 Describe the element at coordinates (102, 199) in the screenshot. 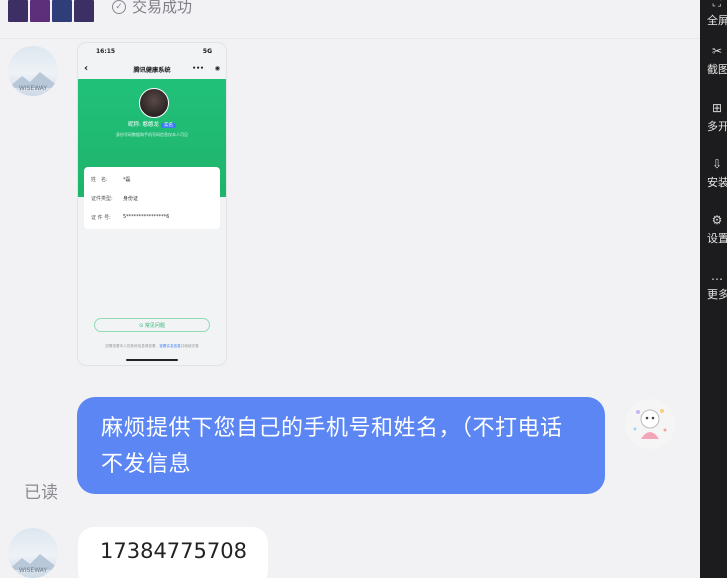

I see `info-key: 证件类型:` at that location.